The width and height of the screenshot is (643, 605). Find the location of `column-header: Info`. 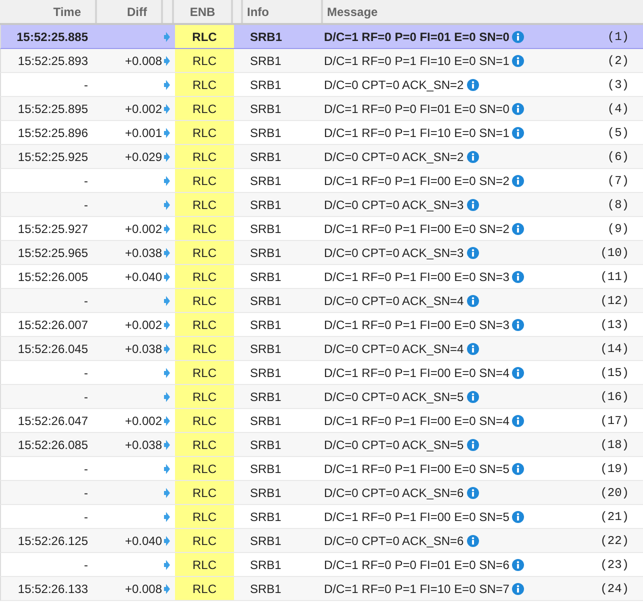

column-header: Info is located at coordinates (283, 11).